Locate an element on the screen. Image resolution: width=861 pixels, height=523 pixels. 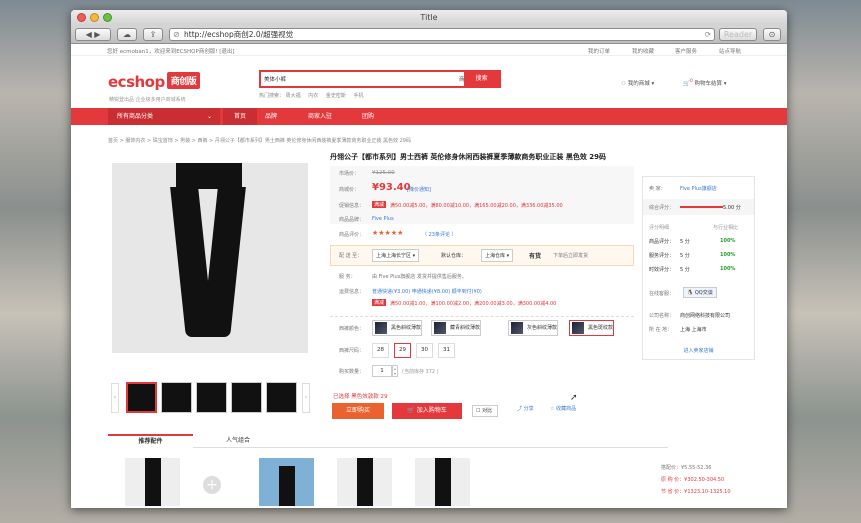
nav-item-merchant: 商家入驻 is located at coordinates (320, 116).